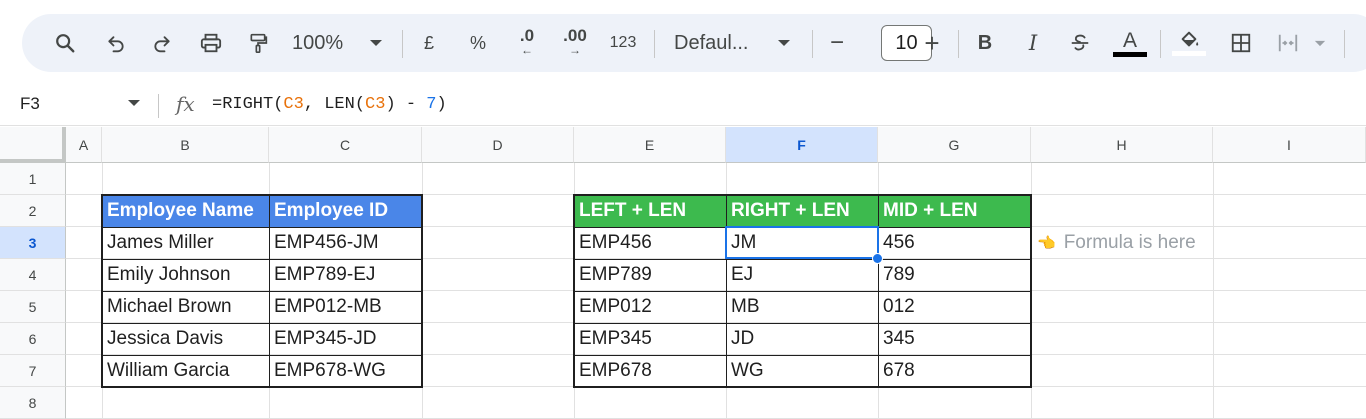  Describe the element at coordinates (33, 275) in the screenshot. I see `row-header-4: 4` at that location.